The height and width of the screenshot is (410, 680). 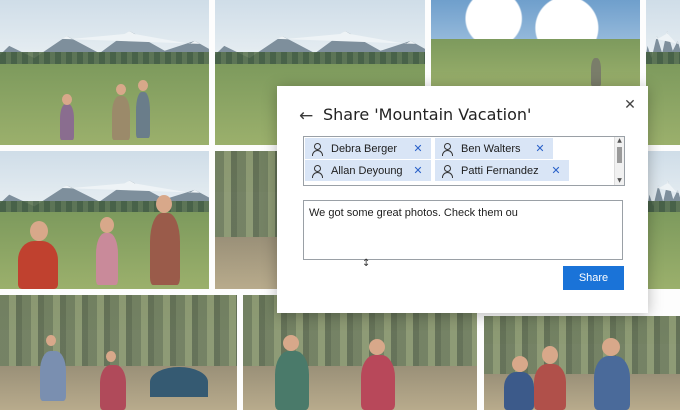 I want to click on recipient-name: Allan Deyoung, so click(x=367, y=170).